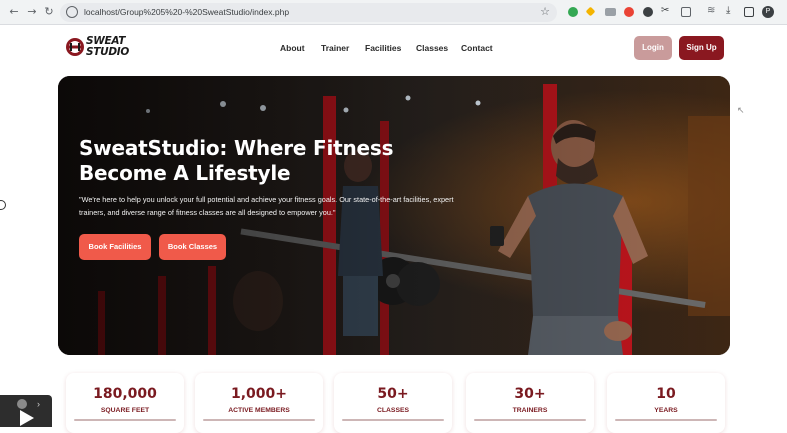  Describe the element at coordinates (107, 51) in the screenshot. I see `logo-text-line2: STUDIO` at that location.